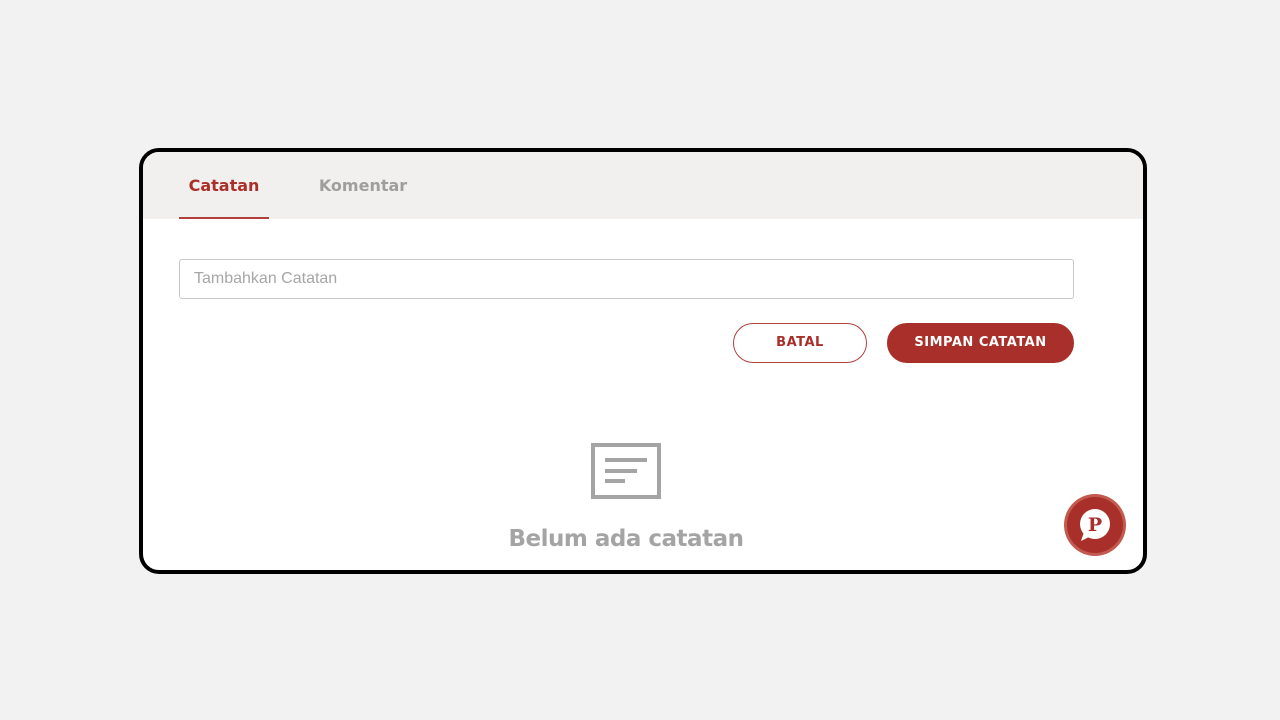 The width and height of the screenshot is (1280, 720). What do you see at coordinates (800, 343) in the screenshot?
I see `cancel-button: BATAL` at bounding box center [800, 343].